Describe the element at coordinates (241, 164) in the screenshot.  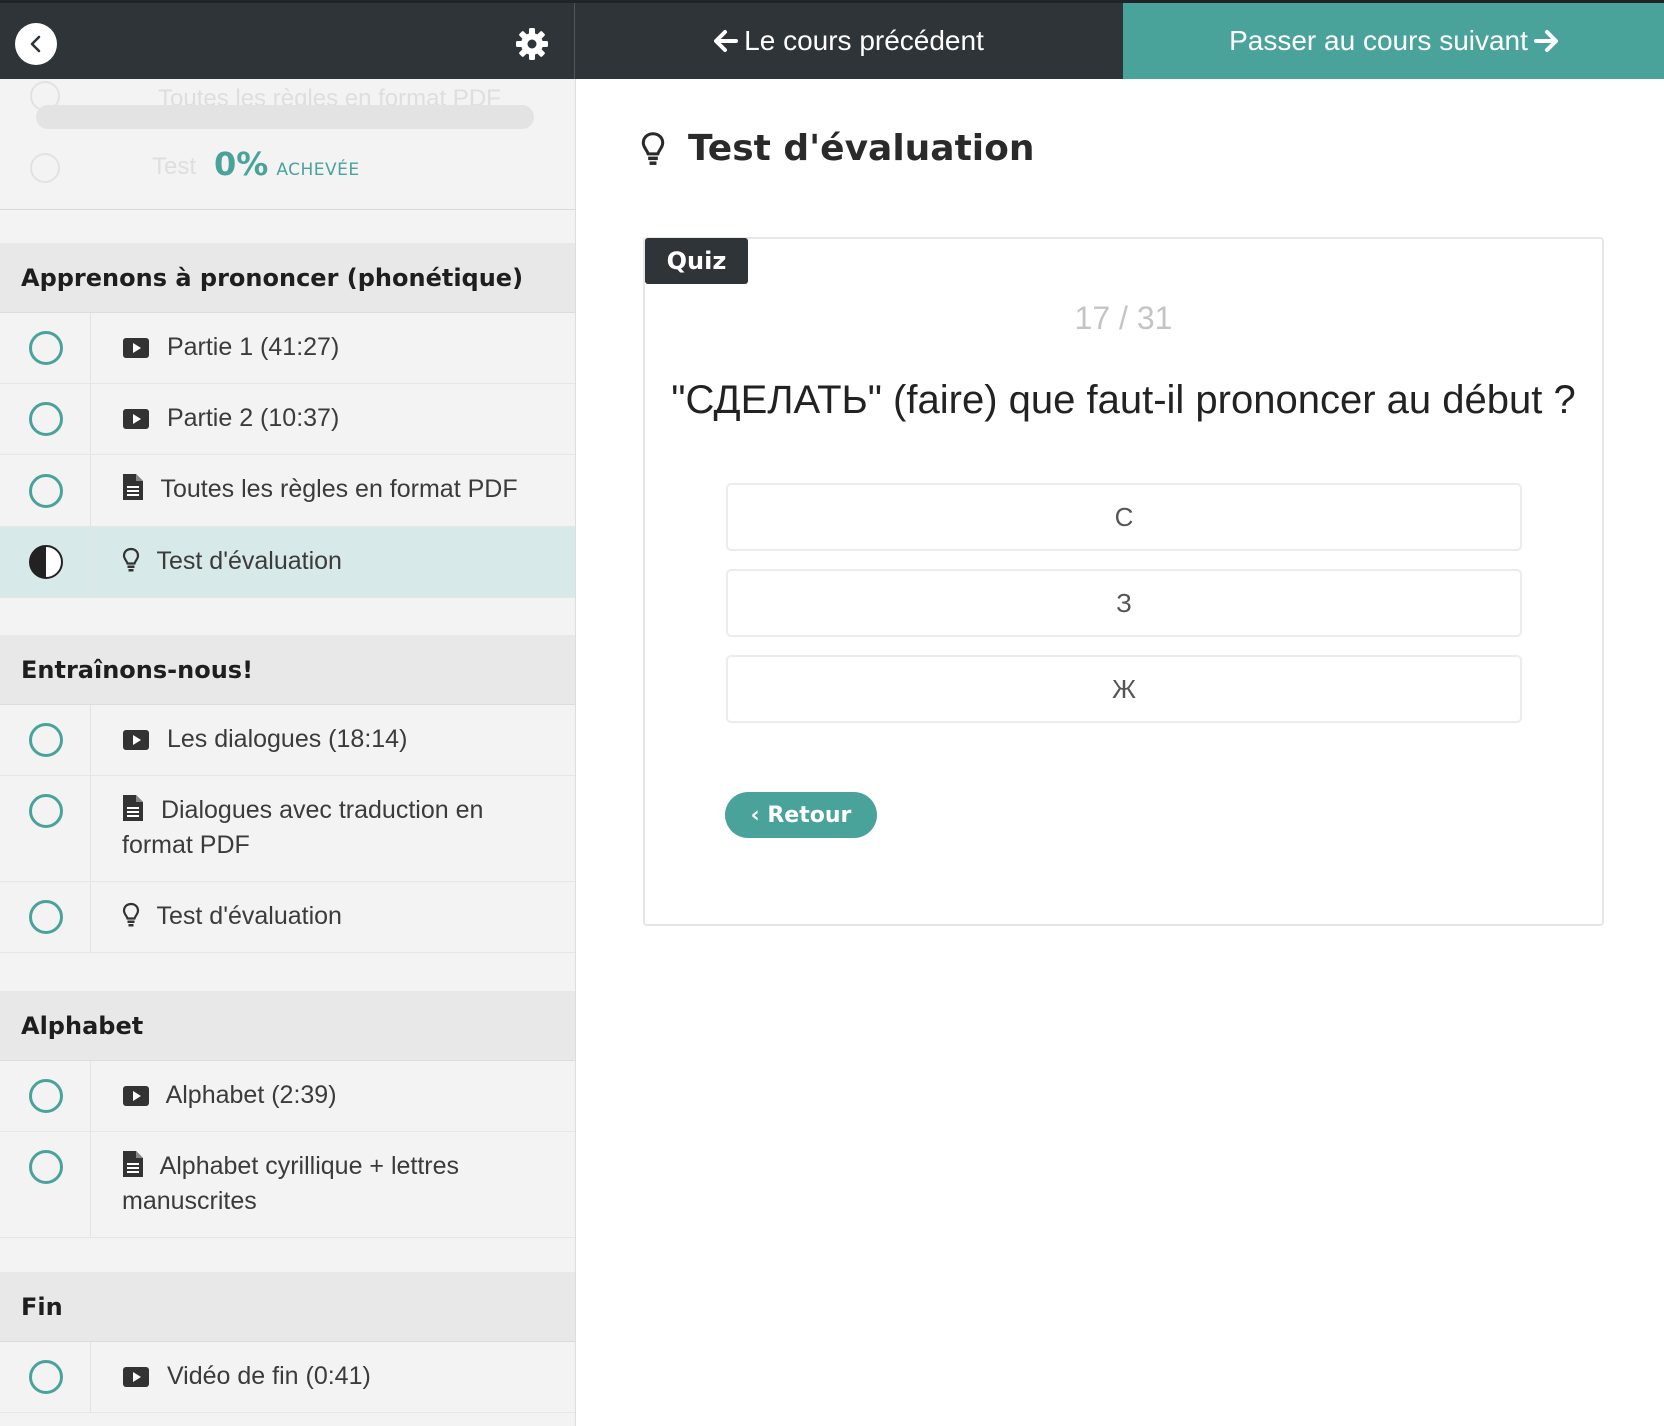
I see `progress-percent: 0%` at that location.